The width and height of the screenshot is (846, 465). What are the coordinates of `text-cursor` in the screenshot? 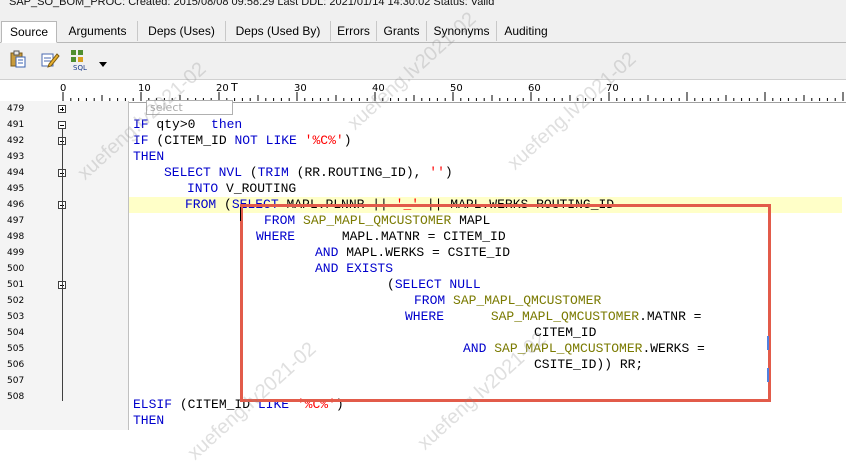 It's located at (240, 214).